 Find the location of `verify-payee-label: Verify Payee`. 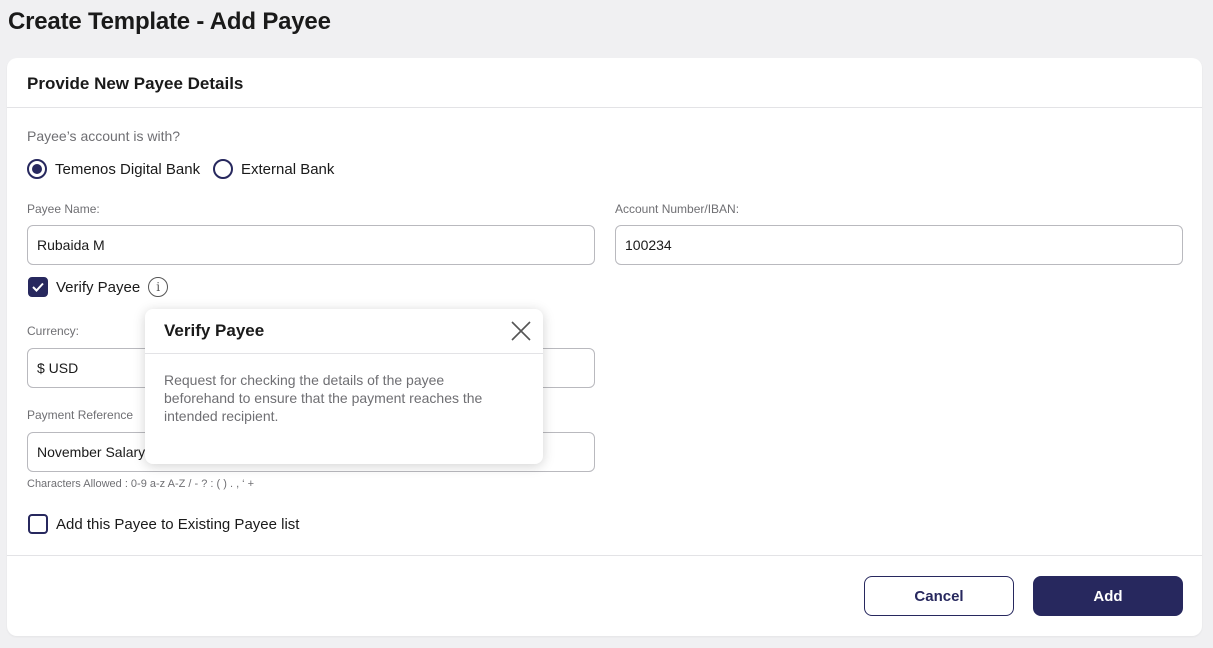

verify-payee-label: Verify Payee is located at coordinates (98, 287).